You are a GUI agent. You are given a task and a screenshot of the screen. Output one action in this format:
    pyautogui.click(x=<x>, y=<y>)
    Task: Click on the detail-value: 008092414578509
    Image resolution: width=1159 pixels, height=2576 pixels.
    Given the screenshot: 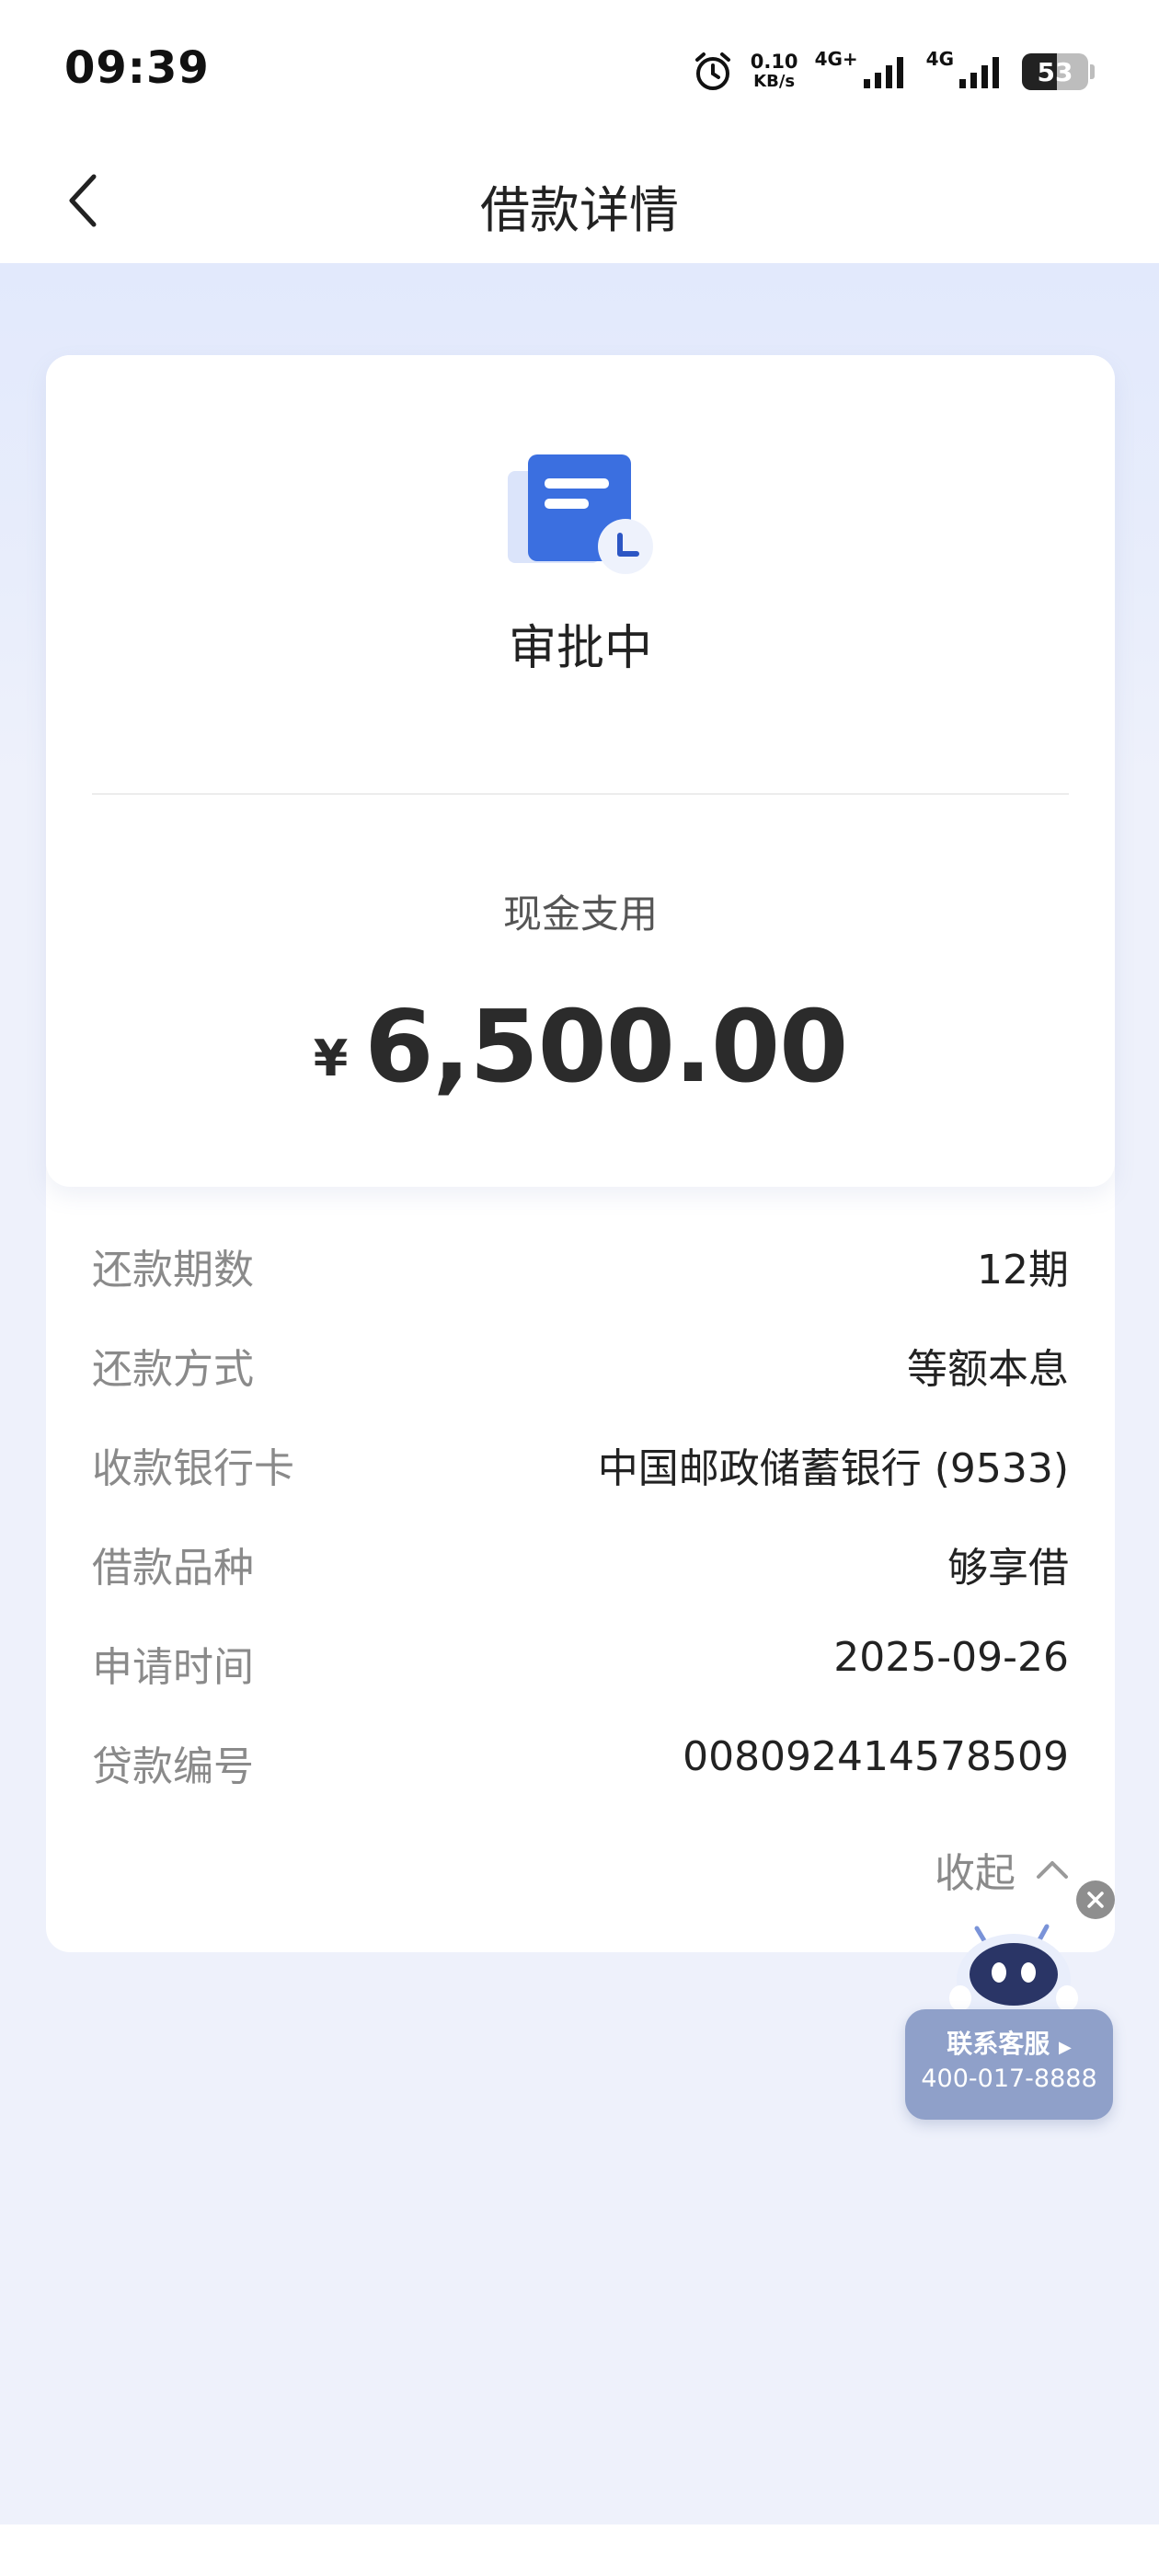 What is the action you would take?
    pyautogui.click(x=876, y=1756)
    